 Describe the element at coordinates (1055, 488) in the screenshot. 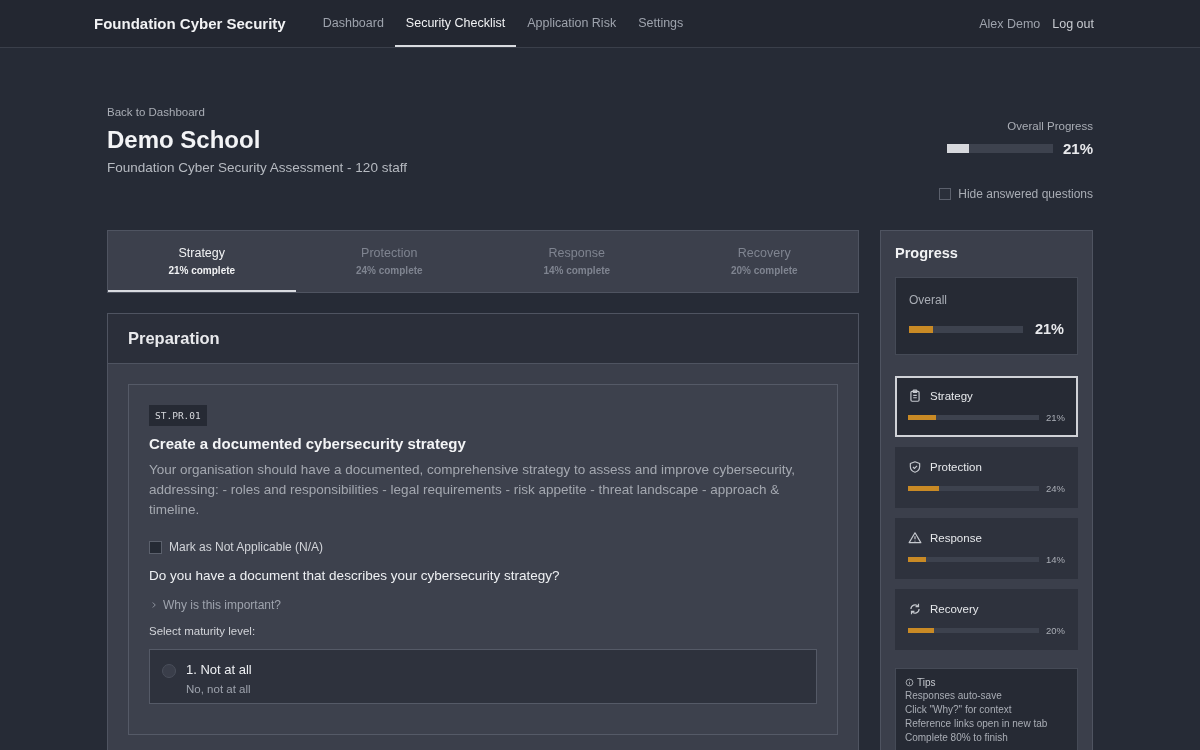

I see `category-value: 24%` at that location.